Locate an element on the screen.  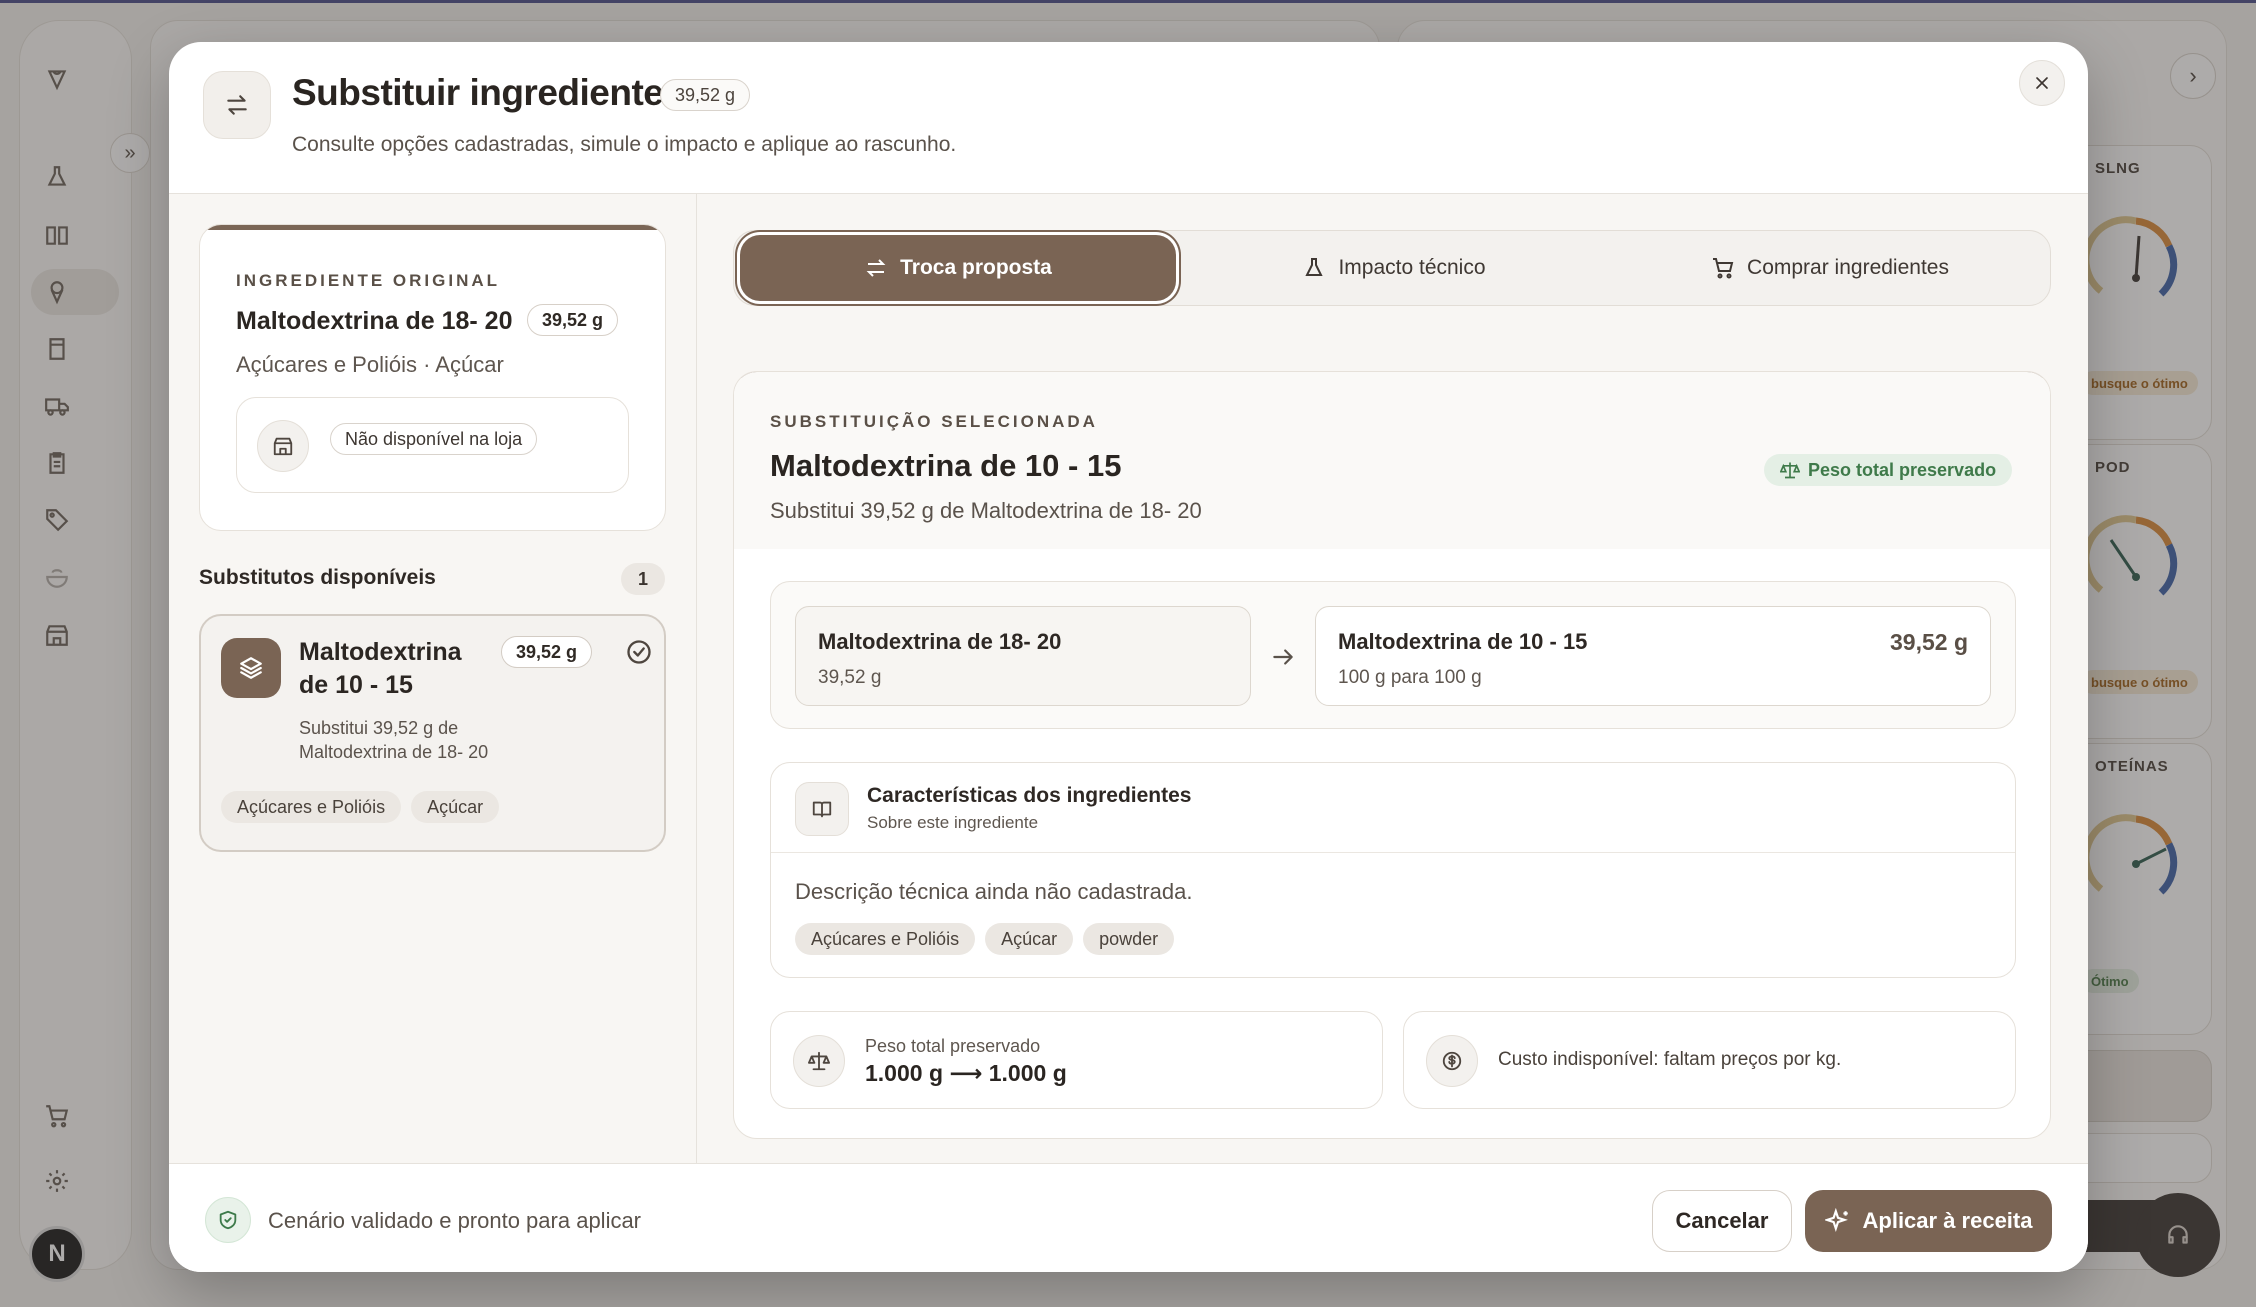
tab-buy-ingredients: Comprar ingredientes is located at coordinates (1830, 268).